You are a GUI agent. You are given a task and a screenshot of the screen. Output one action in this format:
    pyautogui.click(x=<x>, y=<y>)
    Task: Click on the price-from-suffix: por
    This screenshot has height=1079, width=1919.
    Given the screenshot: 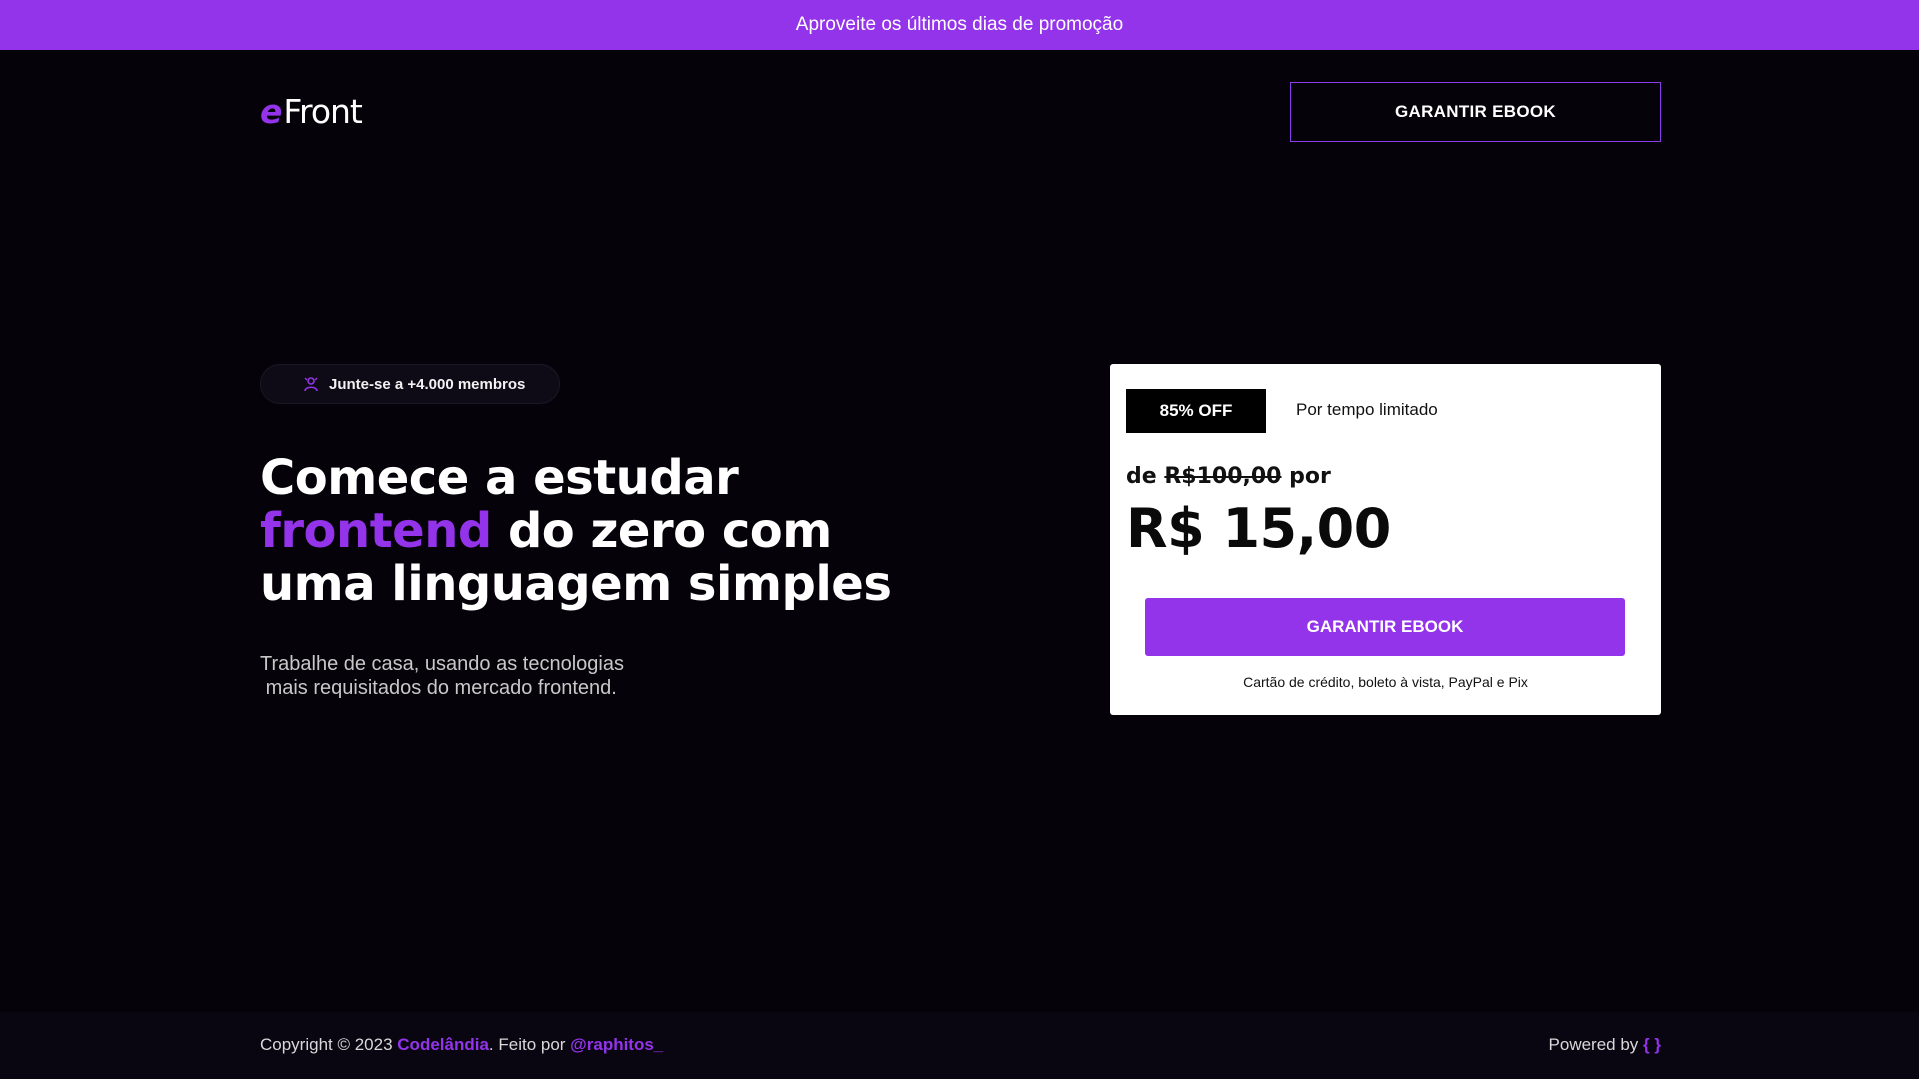 What is the action you would take?
    pyautogui.click(x=1306, y=476)
    